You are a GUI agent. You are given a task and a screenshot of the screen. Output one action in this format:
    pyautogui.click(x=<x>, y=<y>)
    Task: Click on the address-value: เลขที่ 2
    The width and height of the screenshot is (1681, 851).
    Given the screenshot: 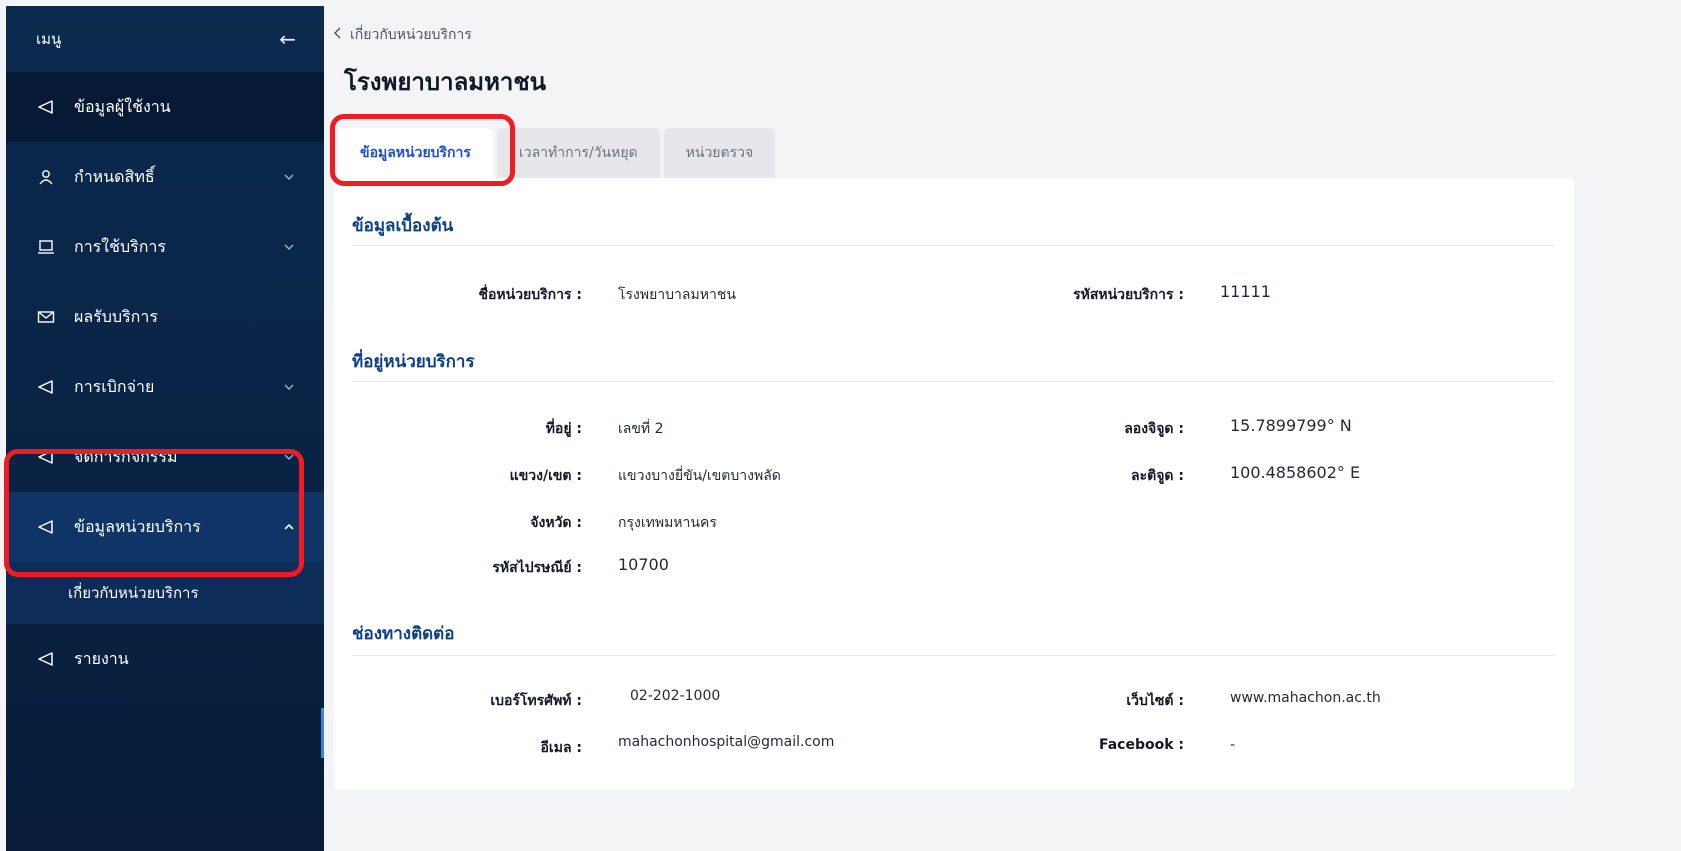 What is the action you would take?
    pyautogui.click(x=641, y=429)
    